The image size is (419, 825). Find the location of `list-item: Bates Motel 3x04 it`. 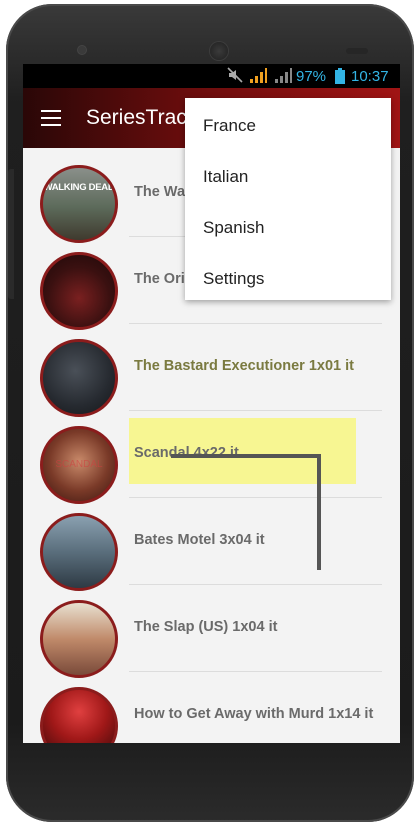

list-item: Bates Motel 3x04 it is located at coordinates (211, 544).